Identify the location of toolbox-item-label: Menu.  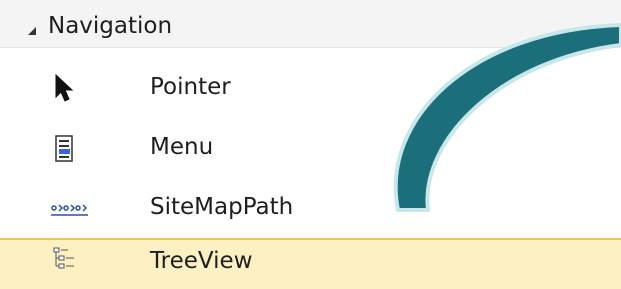
(182, 147).